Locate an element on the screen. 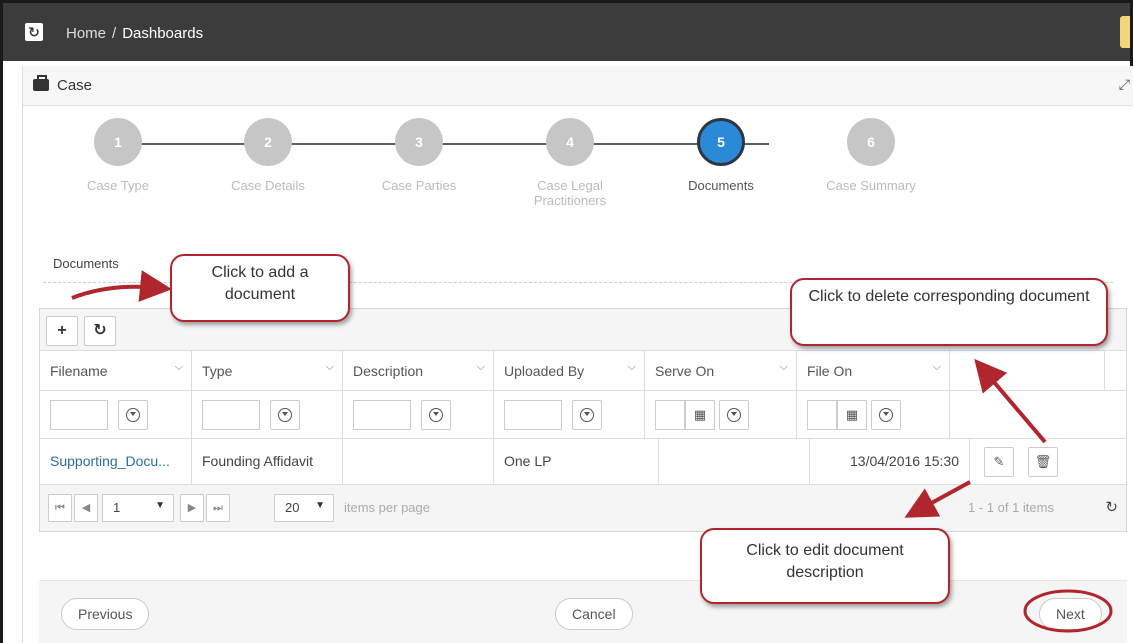 This screenshot has height=643, width=1133. add-document-button: + is located at coordinates (62, 331).